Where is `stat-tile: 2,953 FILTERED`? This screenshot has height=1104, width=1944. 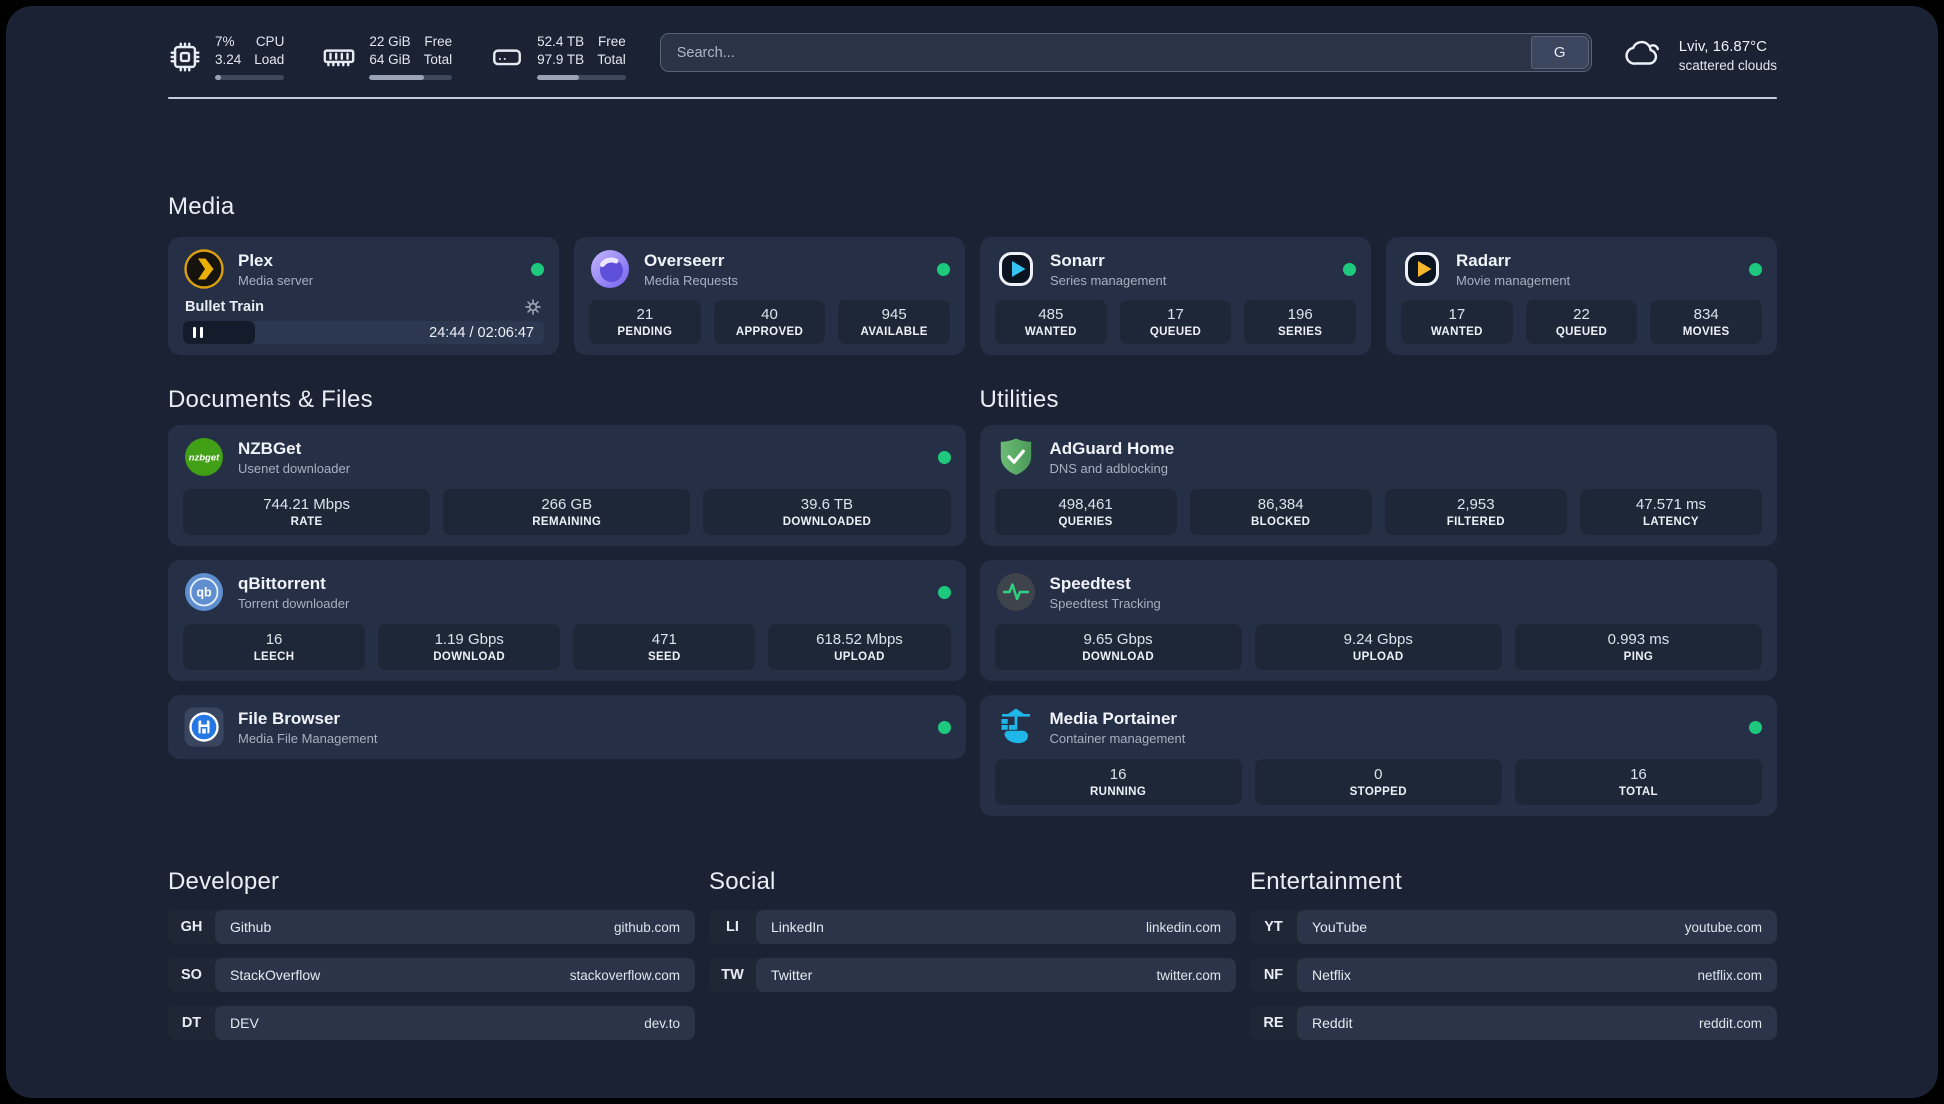
stat-tile: 2,953 FILTERED is located at coordinates (1475, 512).